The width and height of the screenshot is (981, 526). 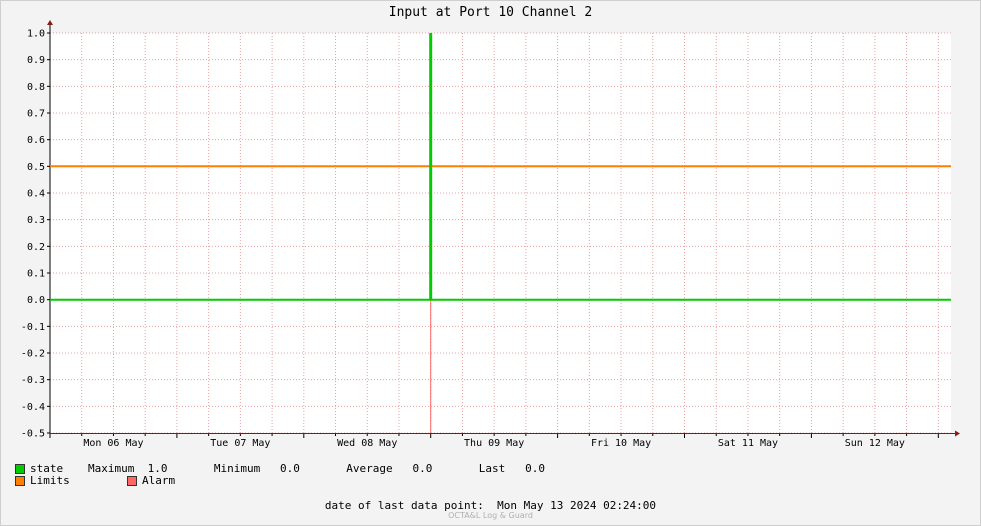 I want to click on y-axis-arrow, so click(x=50, y=22).